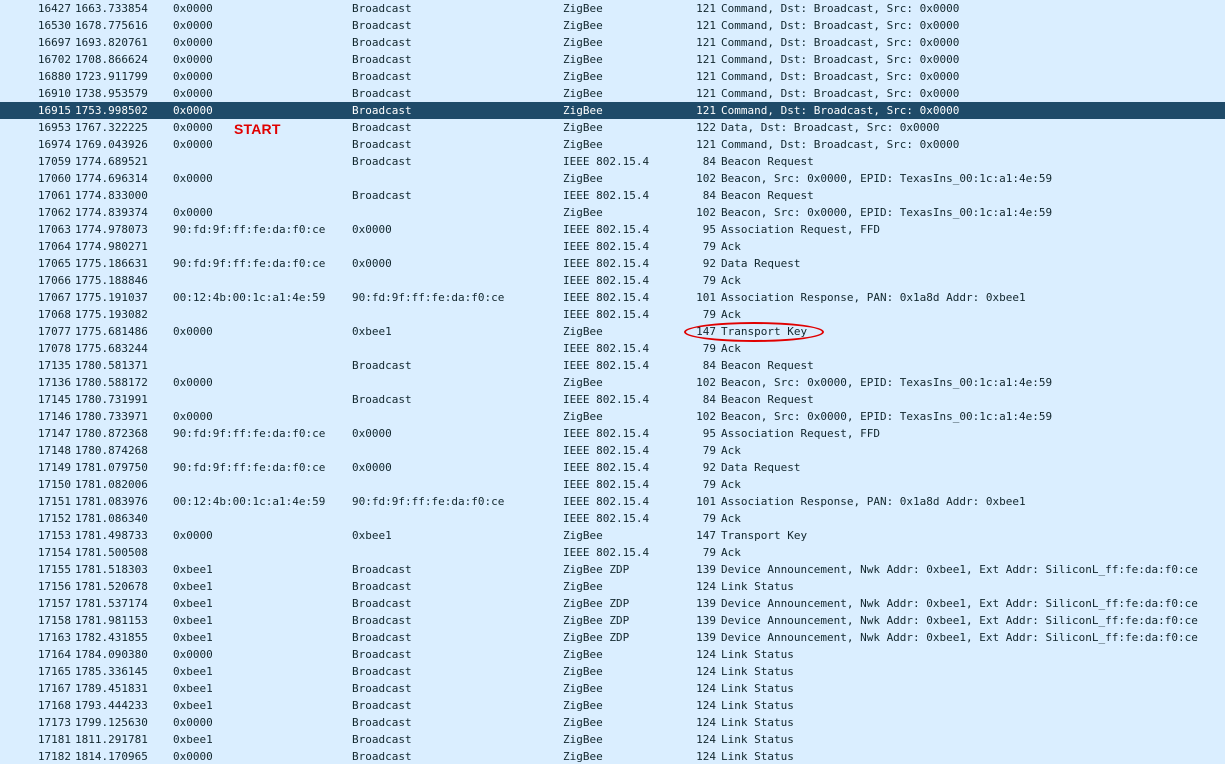 Image resolution: width=1225 pixels, height=764 pixels. Describe the element at coordinates (54, 331) in the screenshot. I see `packet-number: 17077` at that location.